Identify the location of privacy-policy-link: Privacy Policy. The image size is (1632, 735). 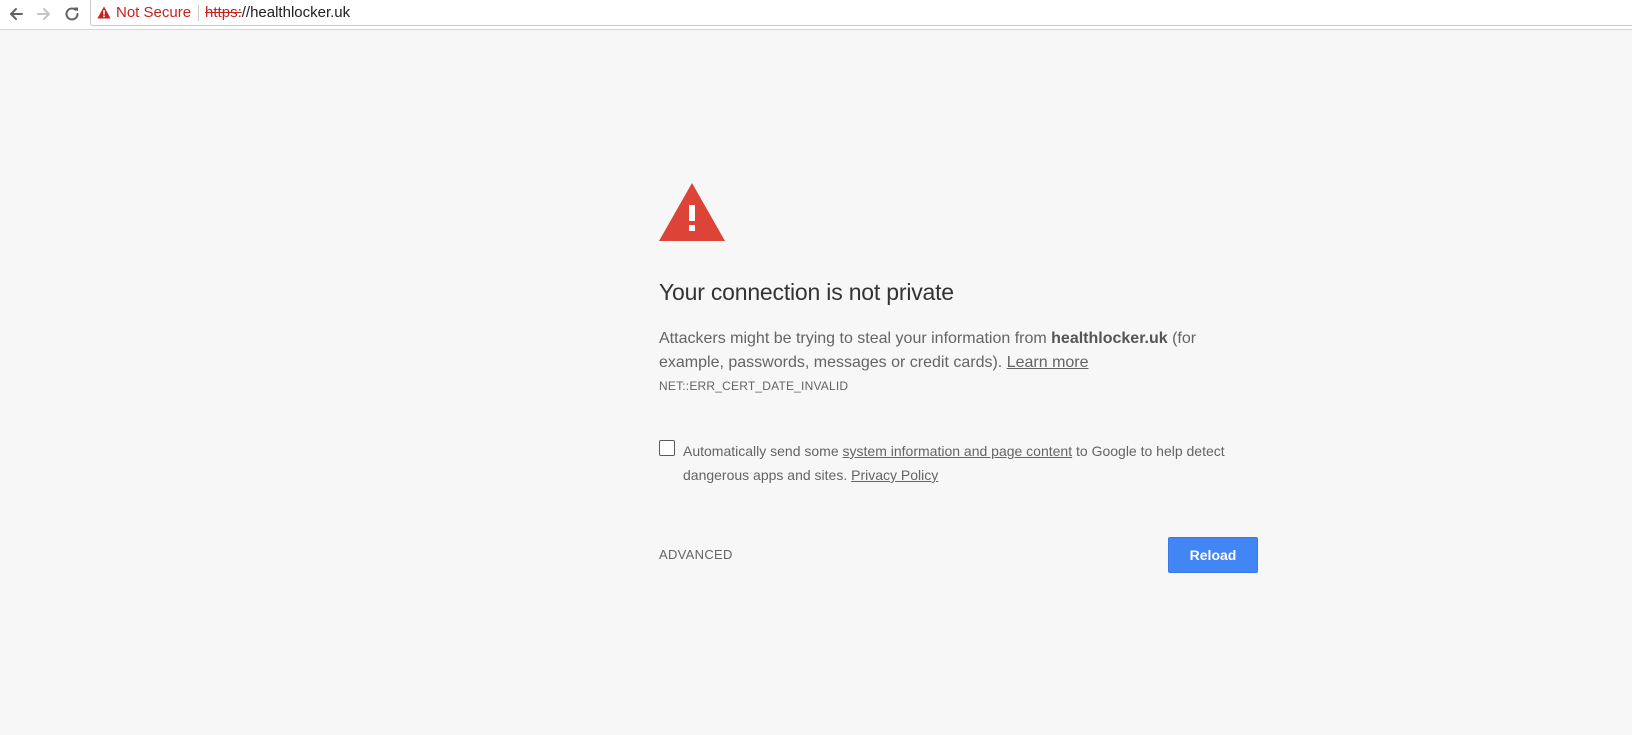
(894, 475).